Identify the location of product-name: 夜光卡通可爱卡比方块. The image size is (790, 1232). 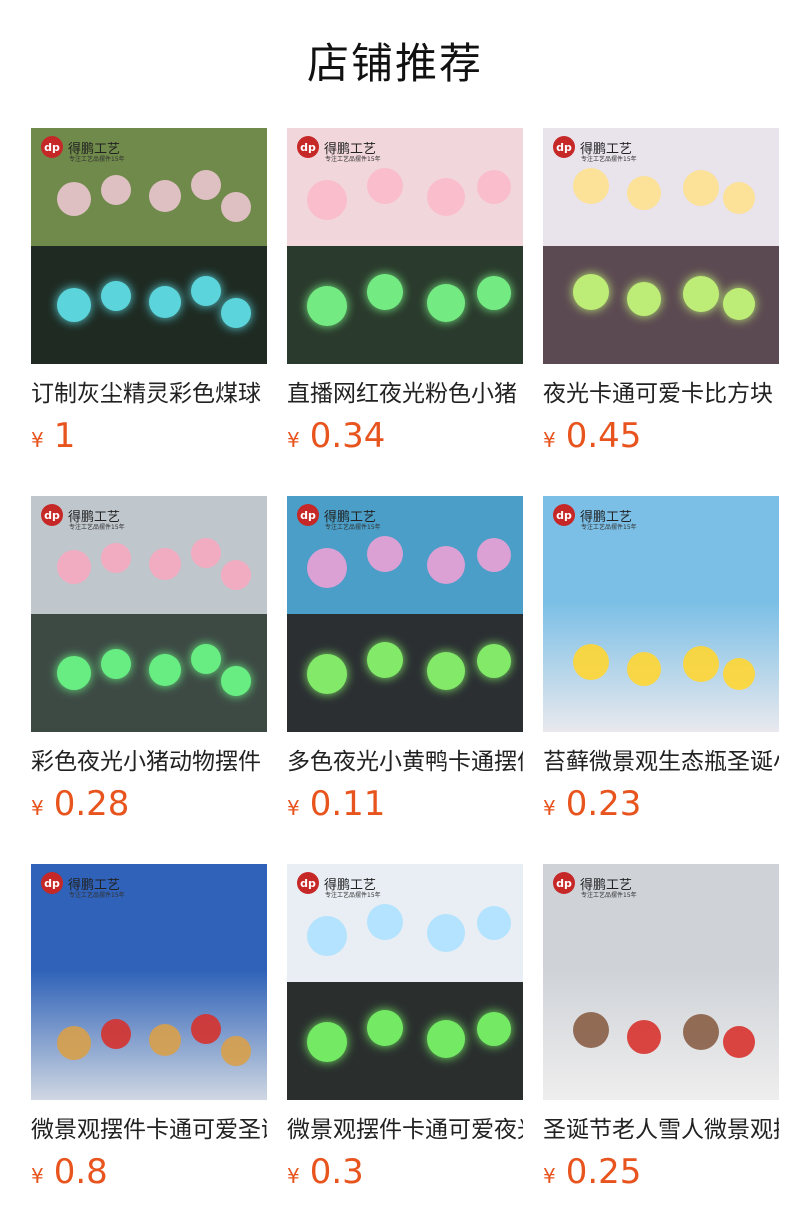
(661, 394).